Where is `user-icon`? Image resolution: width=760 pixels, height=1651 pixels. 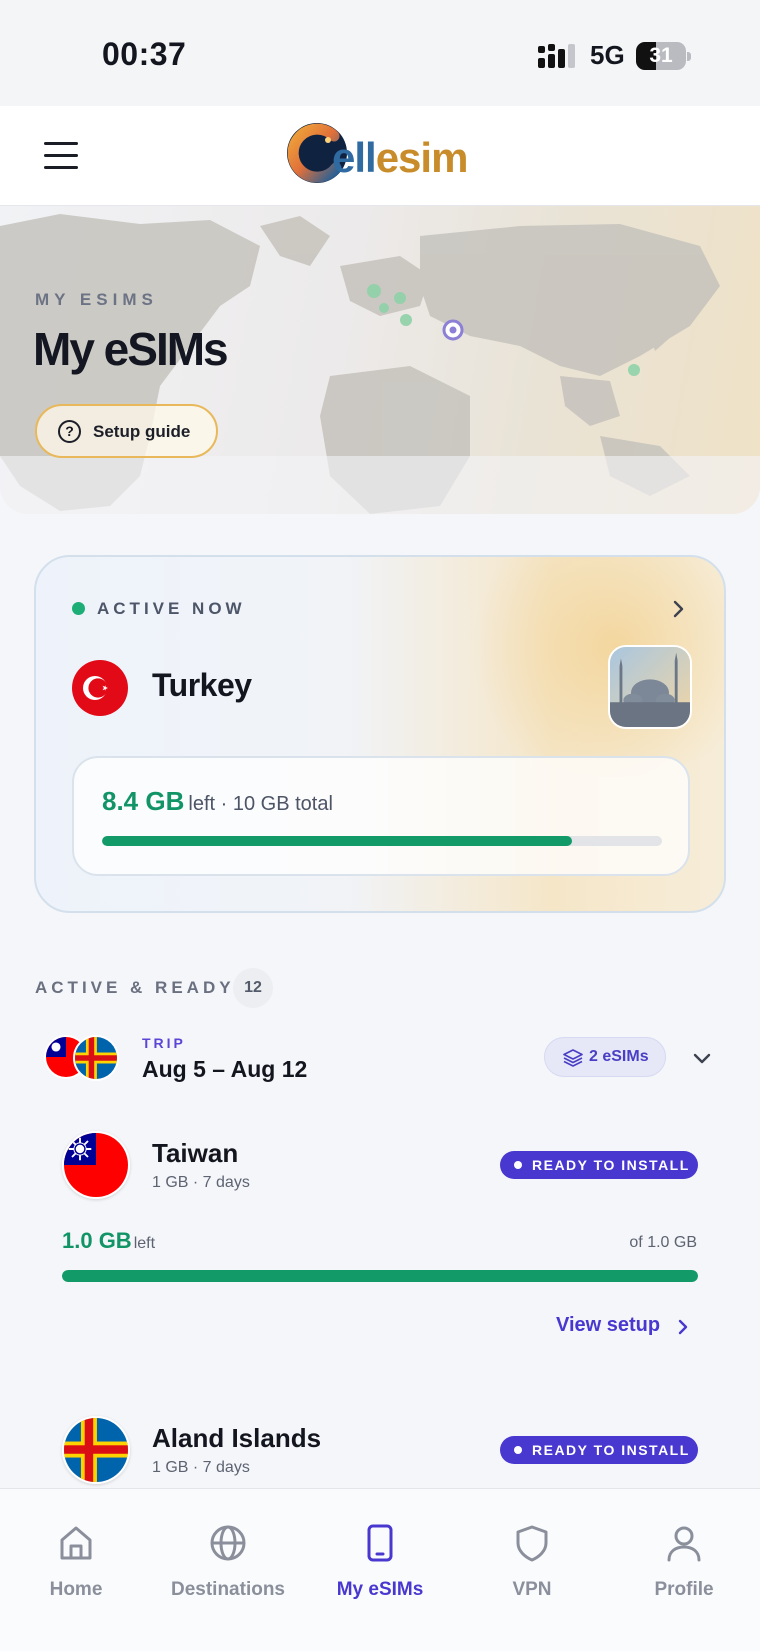
user-icon is located at coordinates (684, 1544).